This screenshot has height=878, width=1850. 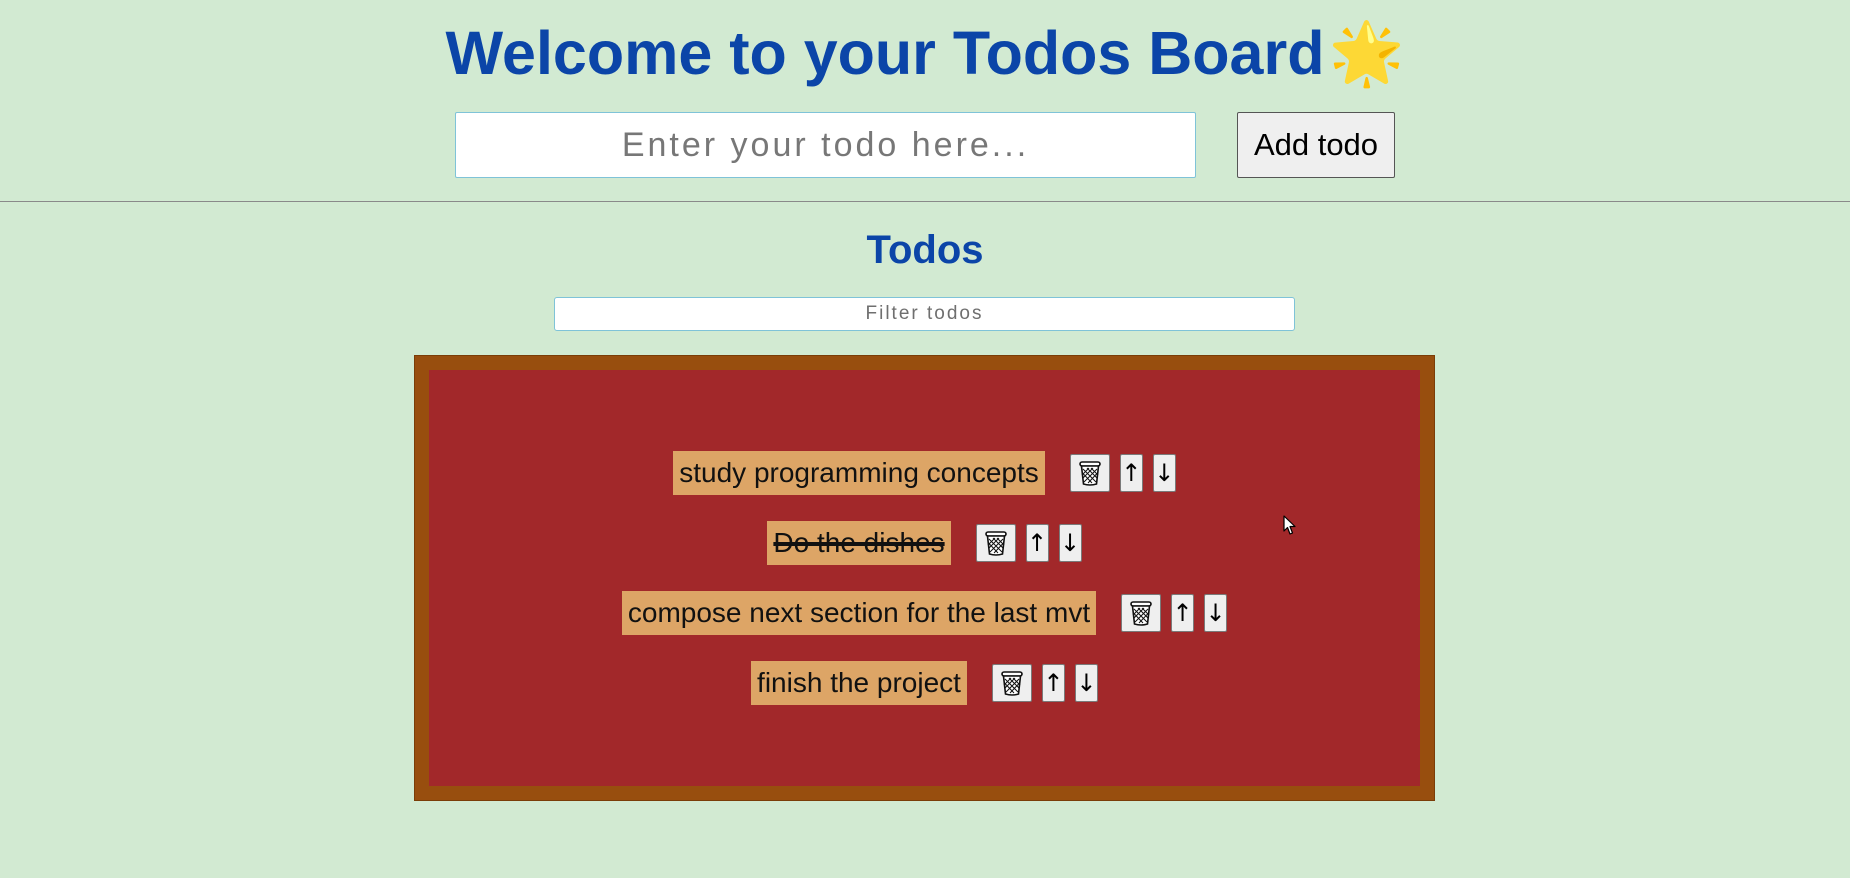 I want to click on glowing-star-icon: 🌟, so click(x=1366, y=53).